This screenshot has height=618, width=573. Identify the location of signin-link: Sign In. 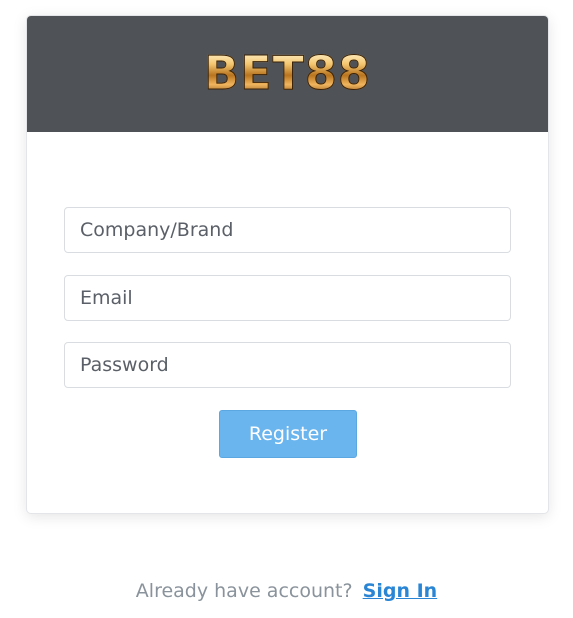
(400, 591).